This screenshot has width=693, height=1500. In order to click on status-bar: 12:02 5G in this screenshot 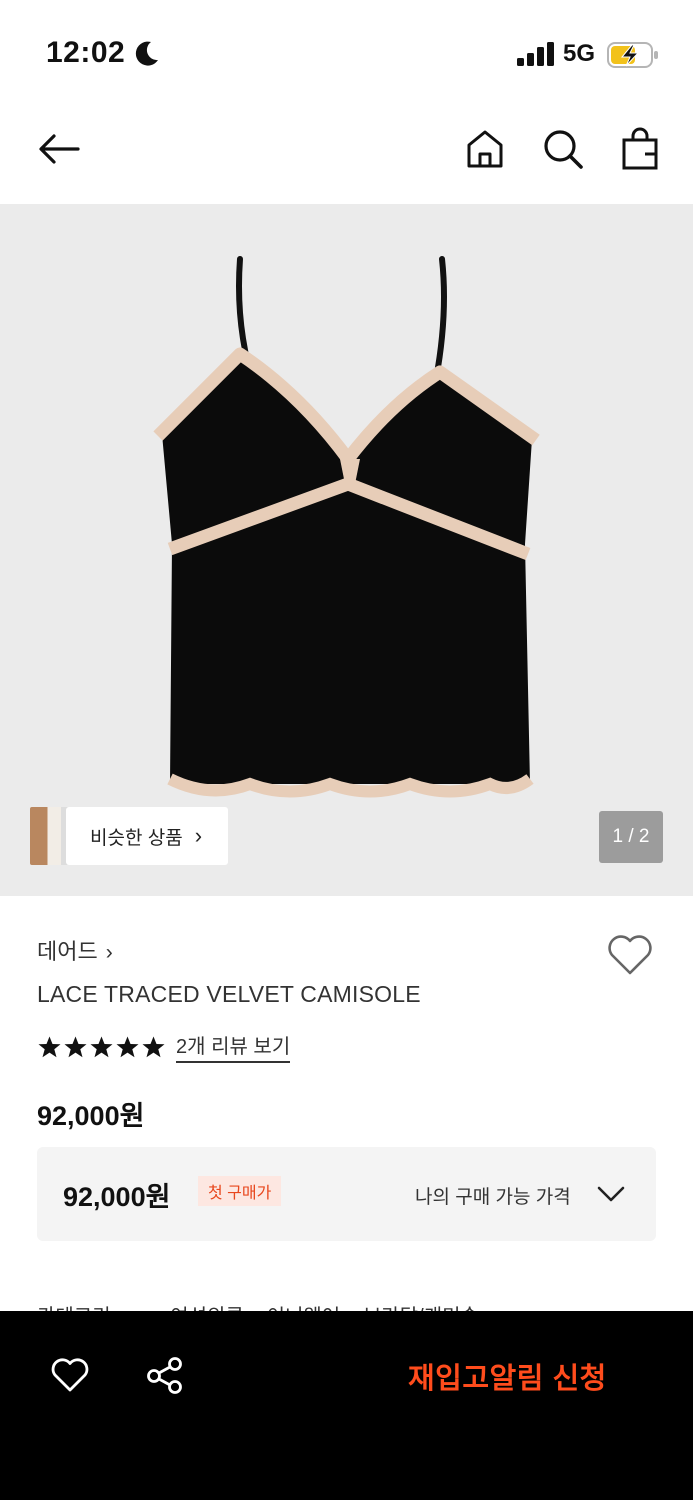, I will do `click(346, 50)`.